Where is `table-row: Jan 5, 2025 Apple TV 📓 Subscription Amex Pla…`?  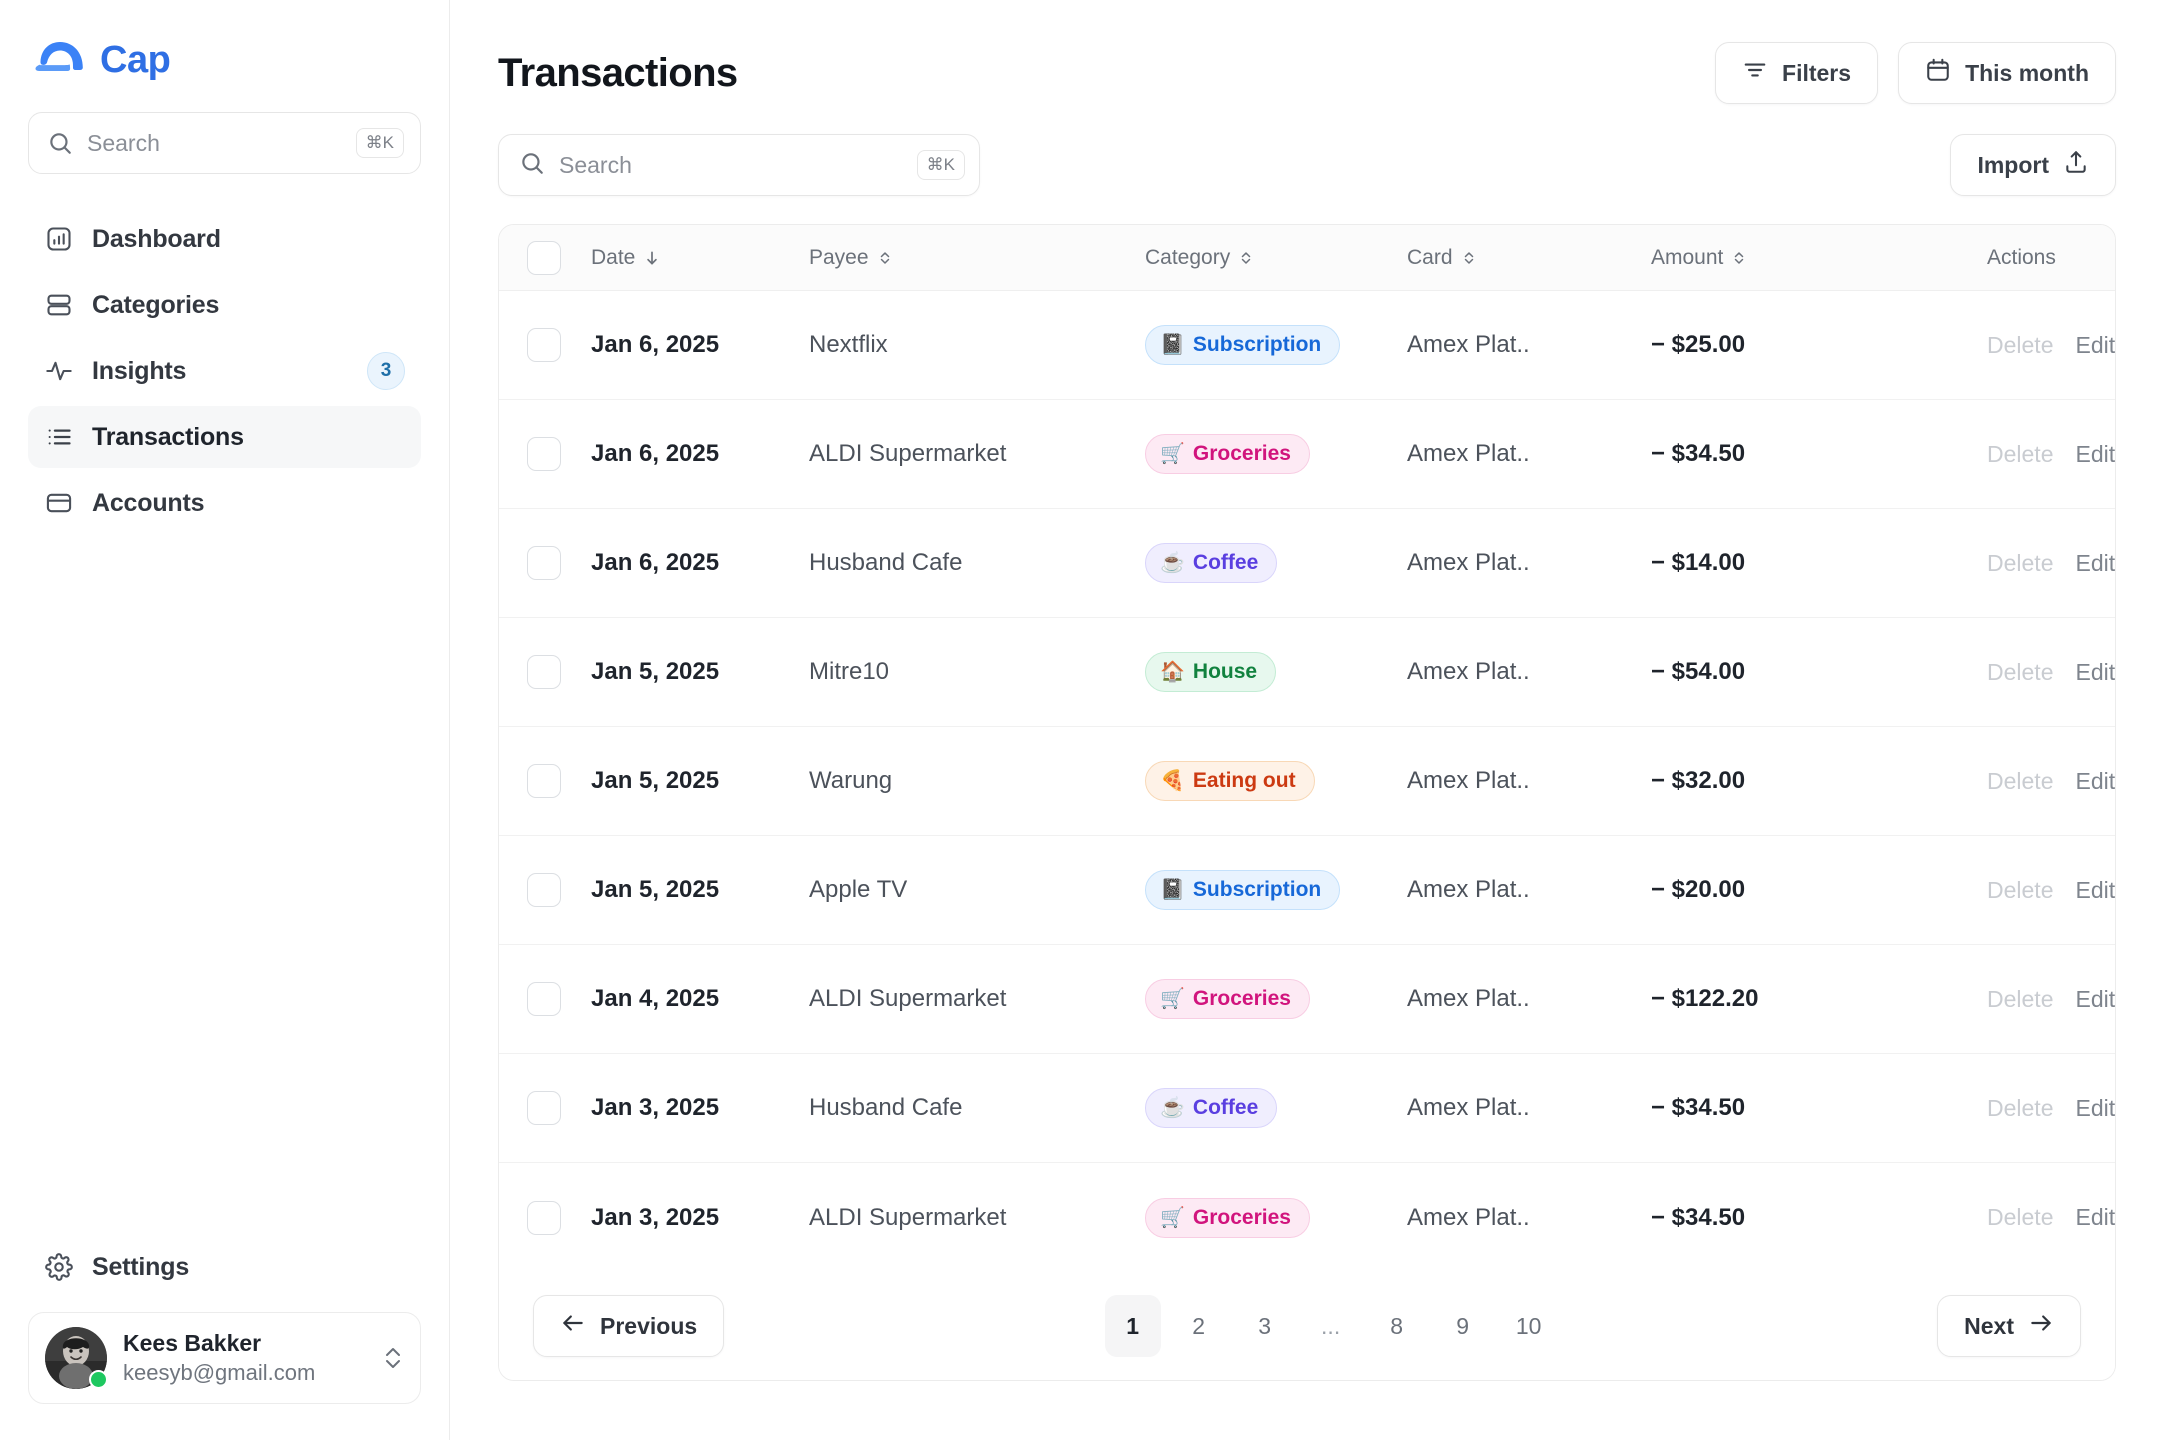
table-row: Jan 5, 2025 Apple TV 📓 Subscription Amex Pla… is located at coordinates (1307, 890).